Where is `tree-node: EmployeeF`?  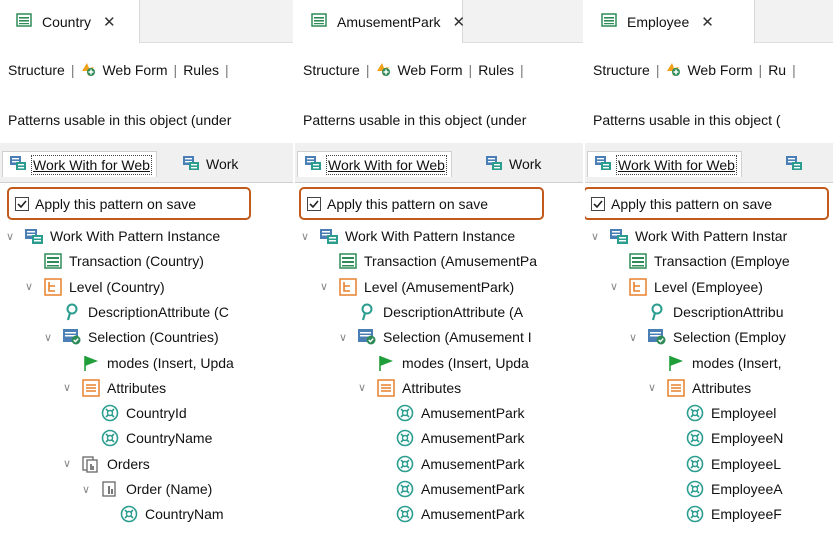 tree-node: EmployeeF is located at coordinates (683, 514).